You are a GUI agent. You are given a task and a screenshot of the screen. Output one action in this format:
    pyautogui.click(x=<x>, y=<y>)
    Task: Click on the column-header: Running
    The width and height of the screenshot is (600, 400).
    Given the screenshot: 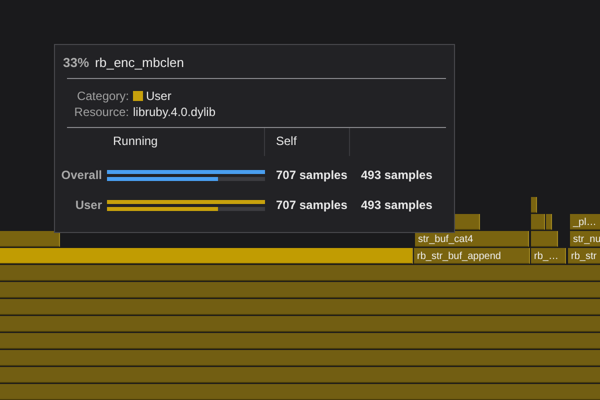 What is the action you would take?
    pyautogui.click(x=186, y=142)
    